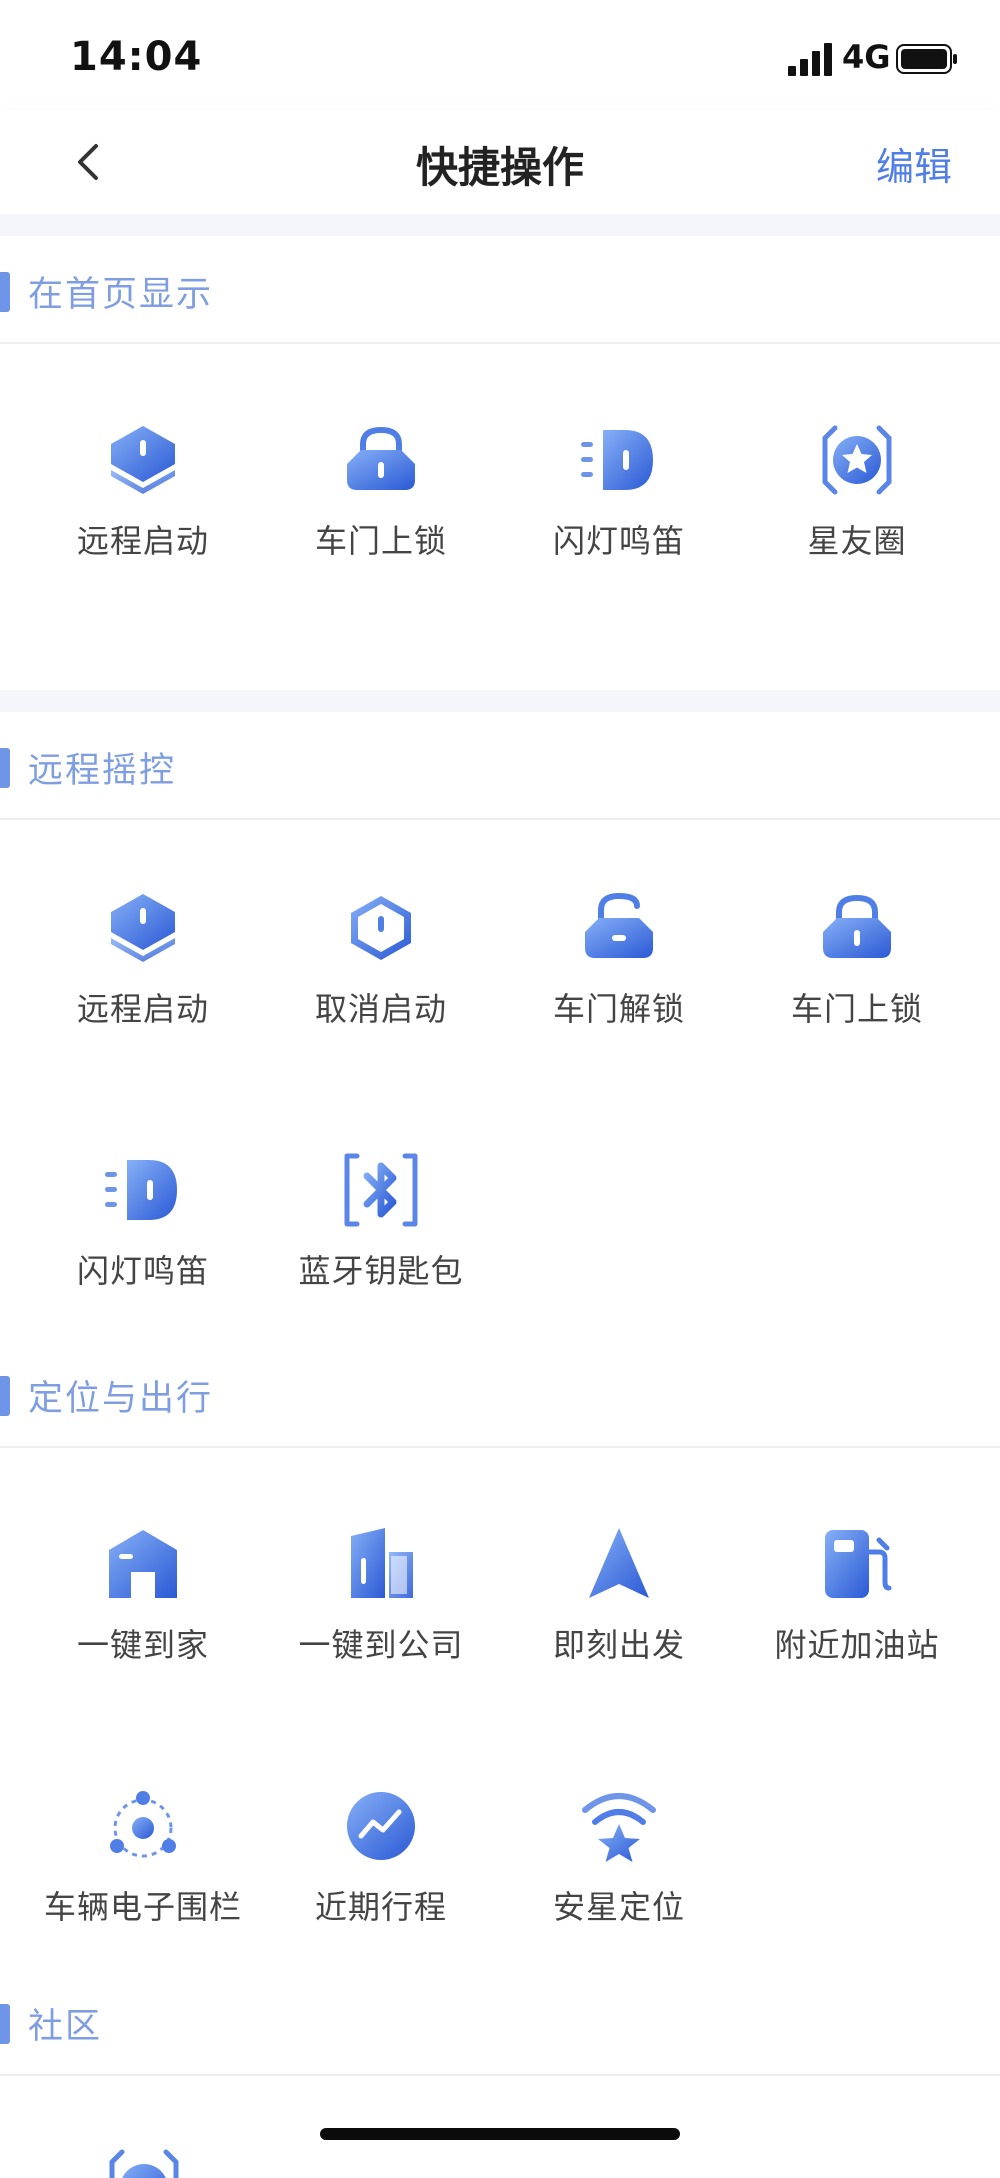  I want to click on section-title: 定位与出行, so click(121, 1399).